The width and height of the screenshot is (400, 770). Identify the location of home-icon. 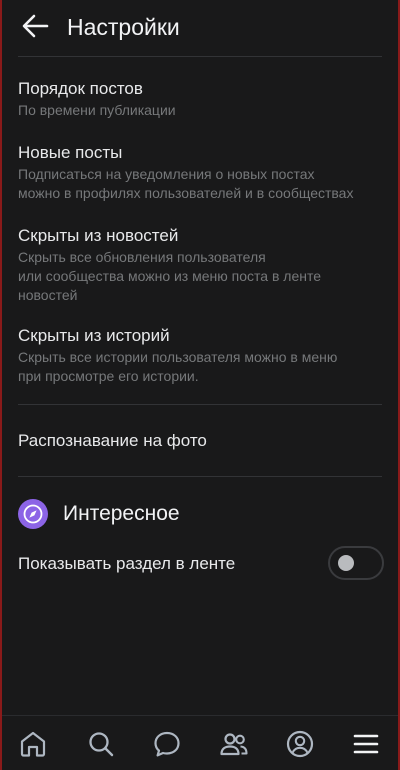
(33, 744).